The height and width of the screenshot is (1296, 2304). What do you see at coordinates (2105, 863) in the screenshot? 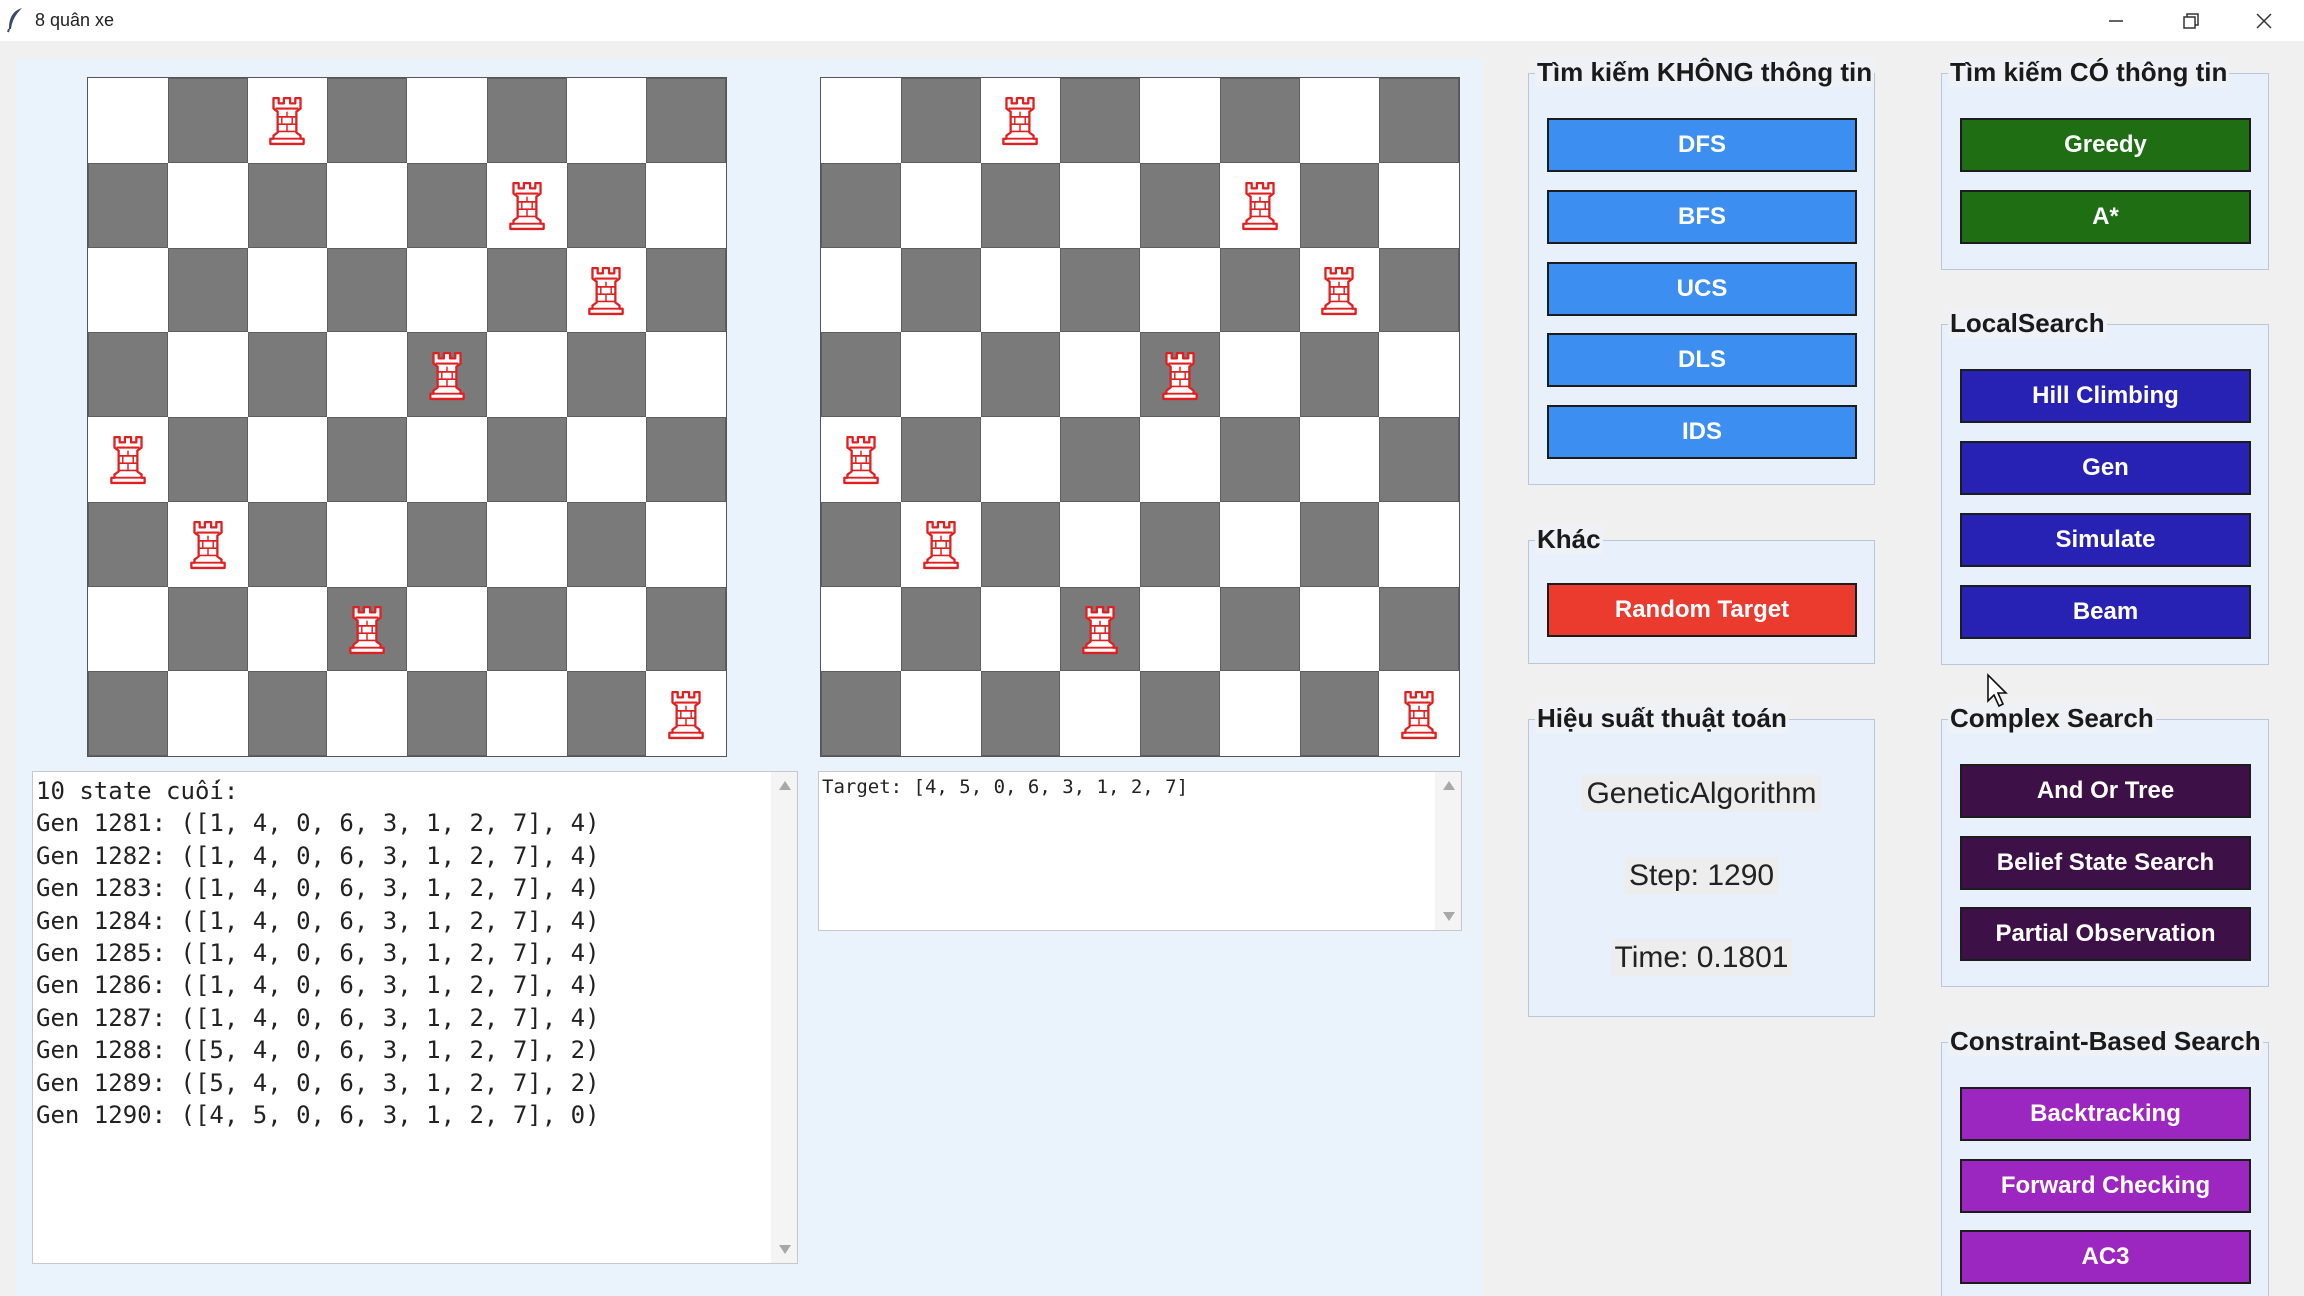
I see `belief-state-search-button: Belief State Search` at bounding box center [2105, 863].